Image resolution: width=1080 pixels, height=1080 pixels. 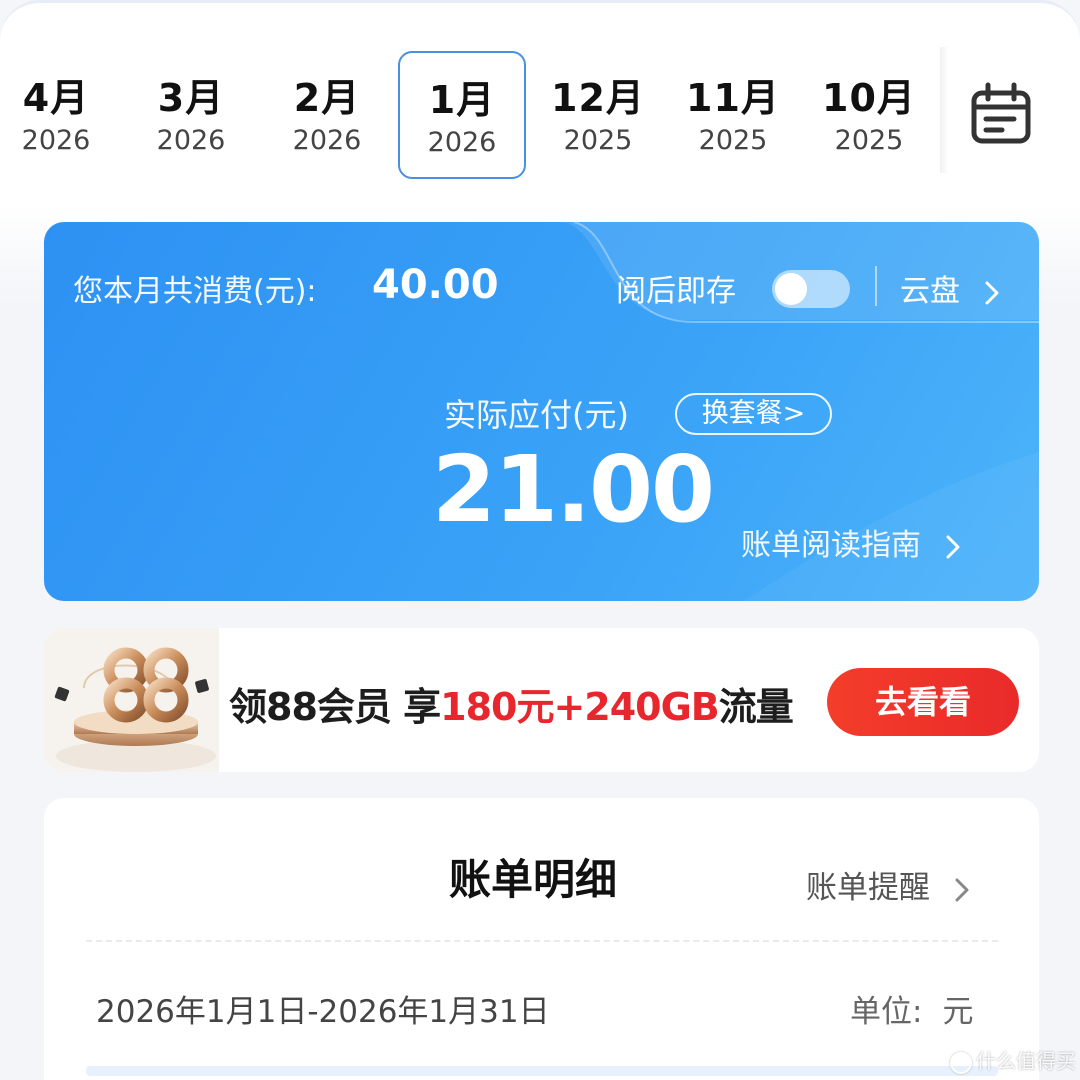 I want to click on monthly-total-value: 40.00, so click(x=435, y=285).